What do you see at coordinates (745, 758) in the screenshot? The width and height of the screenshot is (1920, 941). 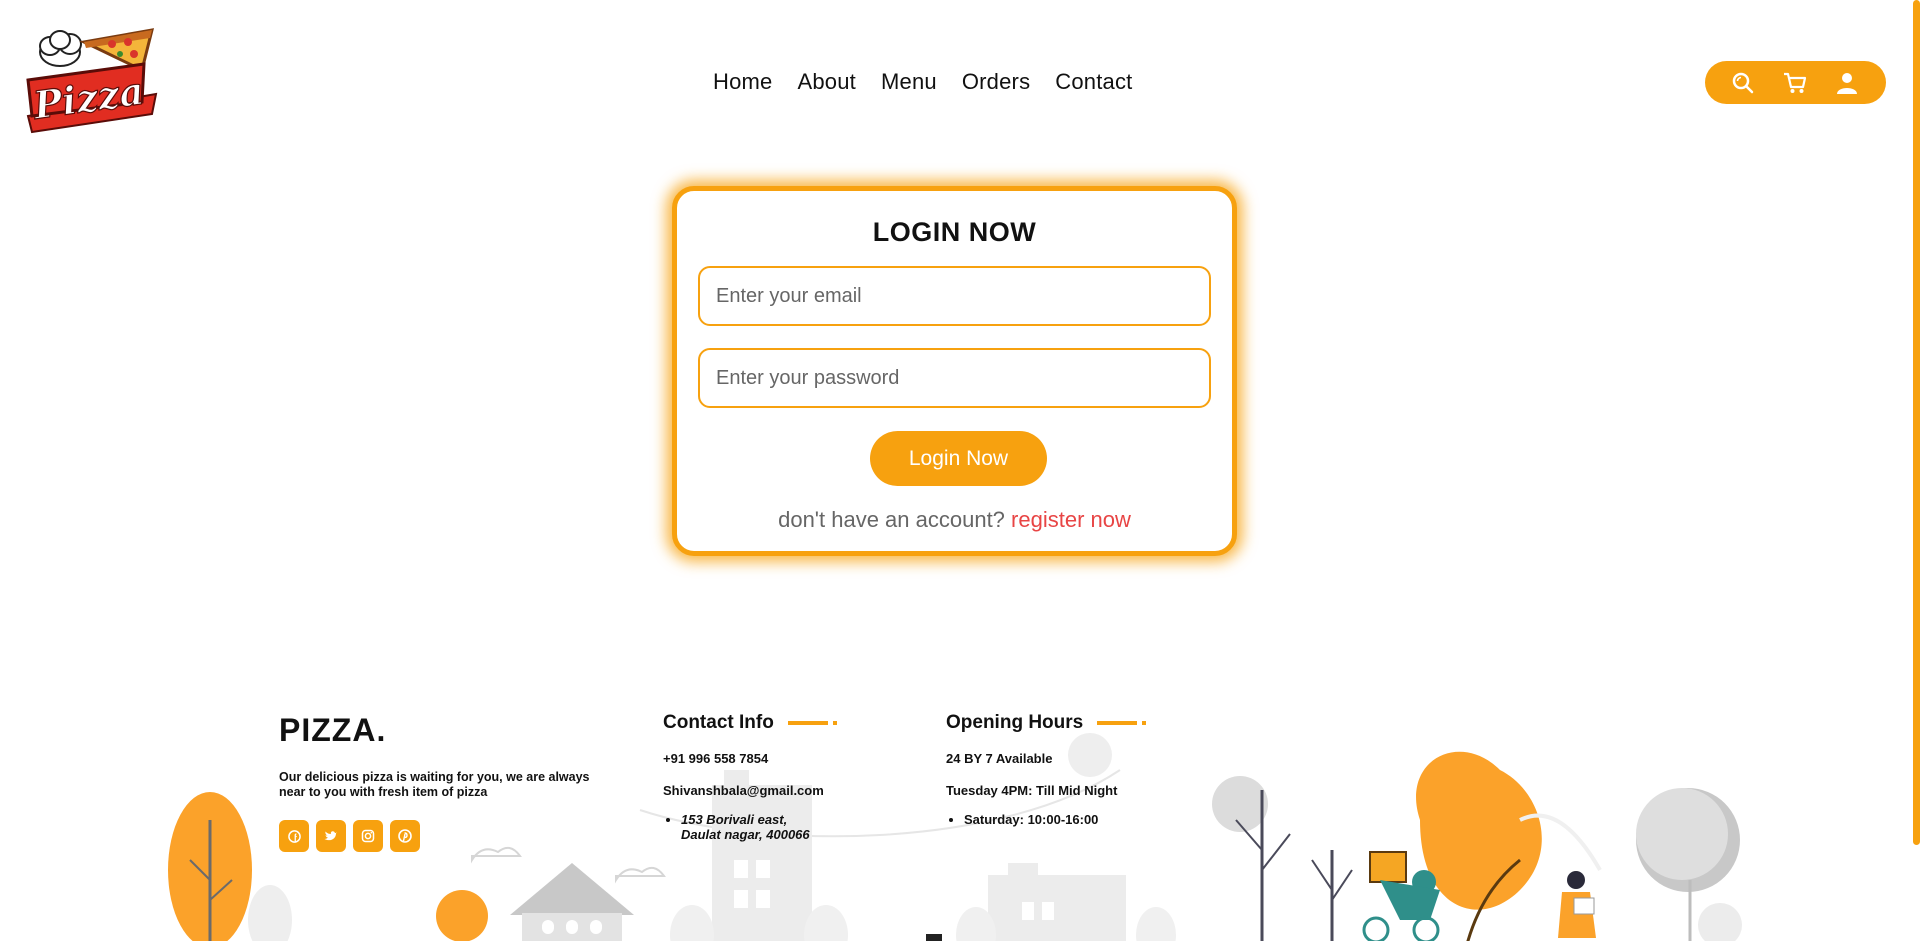 I see `contact-phone: +91 996 558 7854` at bounding box center [745, 758].